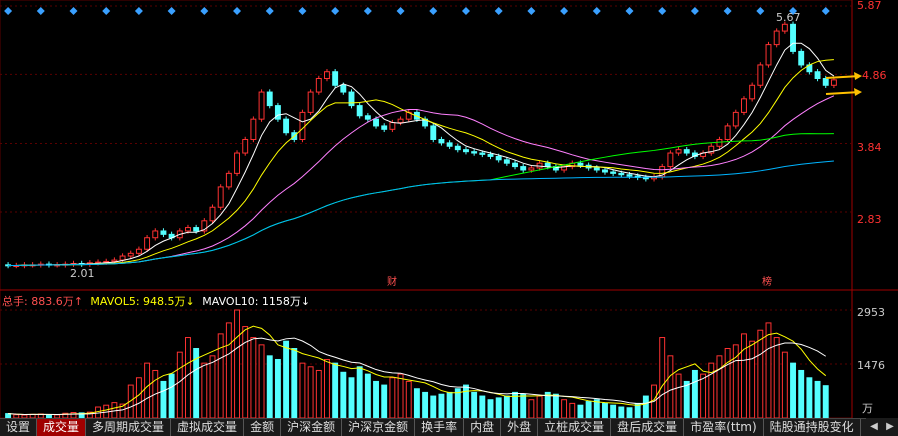 This screenshot has width=898, height=436. What do you see at coordinates (869, 219) in the screenshot?
I see `price-tick-2.83: 2.83` at bounding box center [869, 219].